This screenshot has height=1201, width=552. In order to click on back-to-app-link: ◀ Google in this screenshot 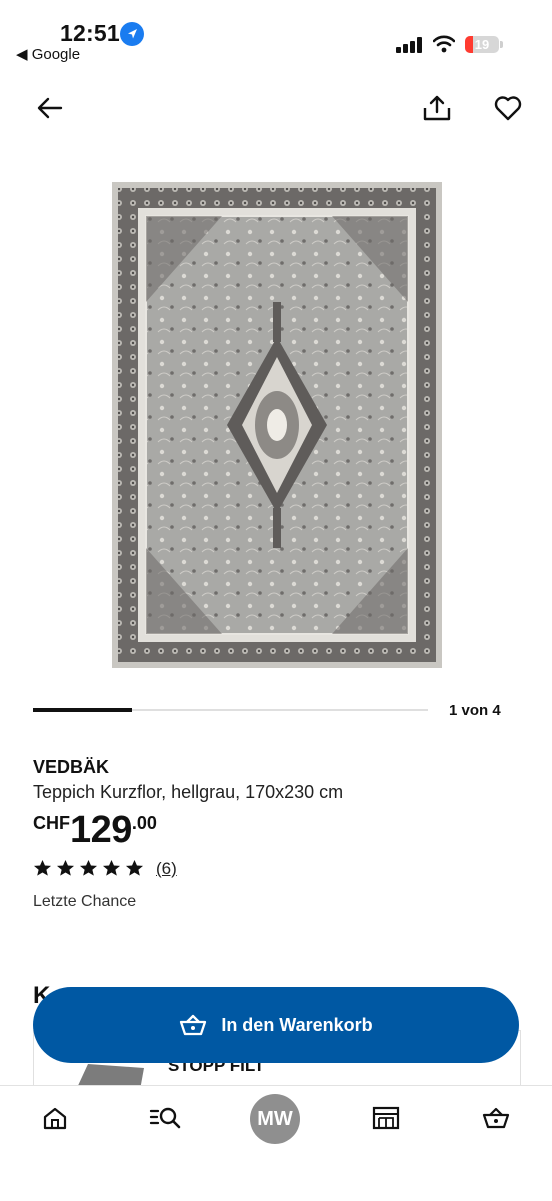, I will do `click(48, 54)`.